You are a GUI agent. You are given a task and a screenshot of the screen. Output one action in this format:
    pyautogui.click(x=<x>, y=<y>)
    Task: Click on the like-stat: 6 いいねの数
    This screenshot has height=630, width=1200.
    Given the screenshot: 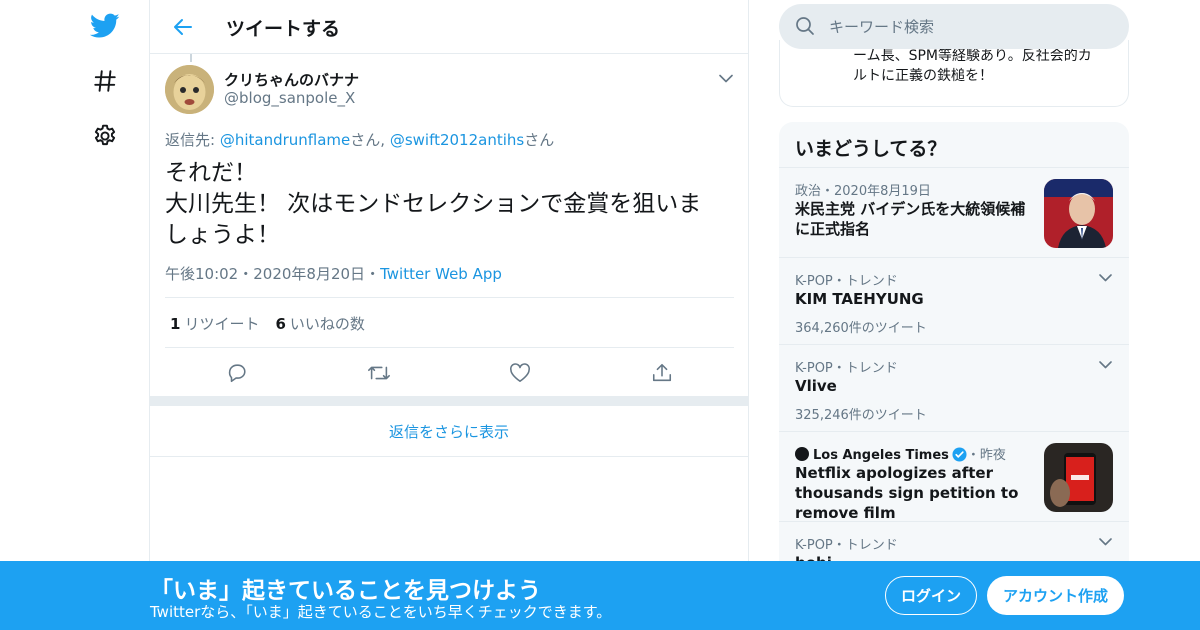 What is the action you would take?
    pyautogui.click(x=319, y=324)
    